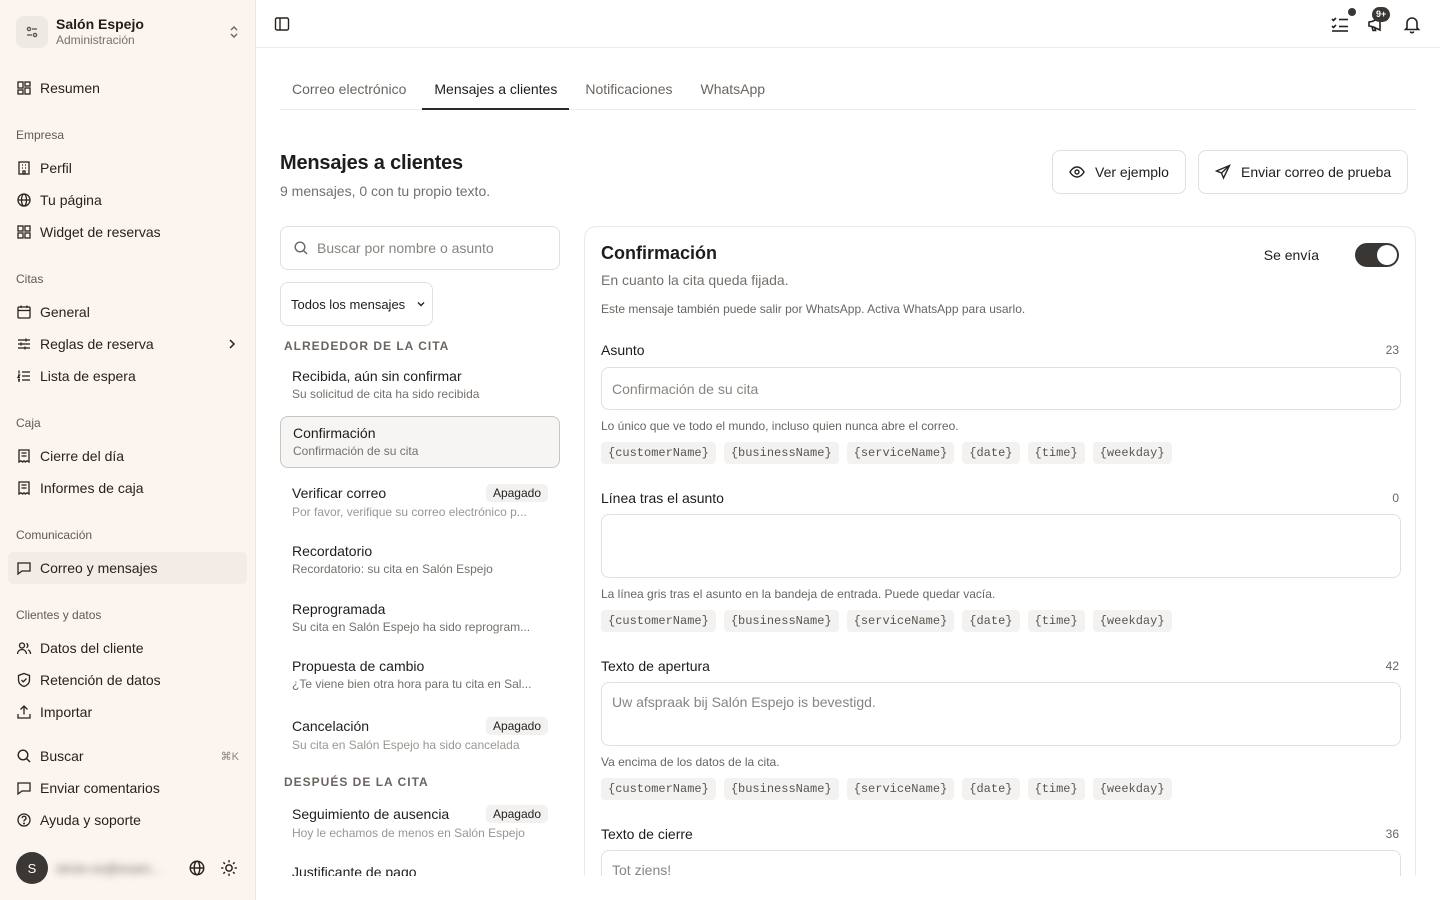 This screenshot has height=900, width=1440. Describe the element at coordinates (1119, 172) in the screenshot. I see `preview-button: Ver ejemplo` at that location.